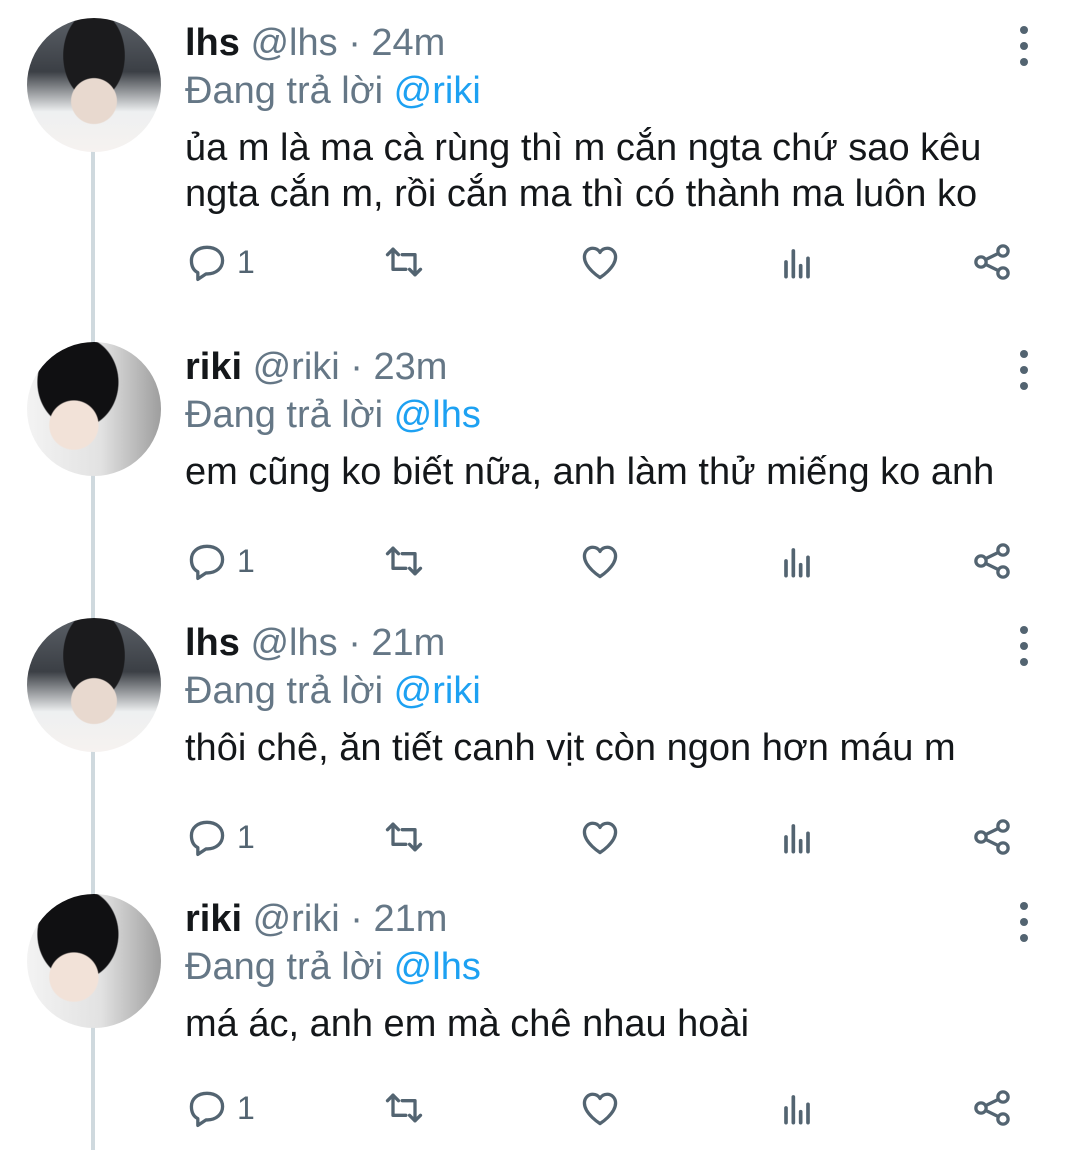  Describe the element at coordinates (411, 367) in the screenshot. I see `timestamp: 23m` at that location.